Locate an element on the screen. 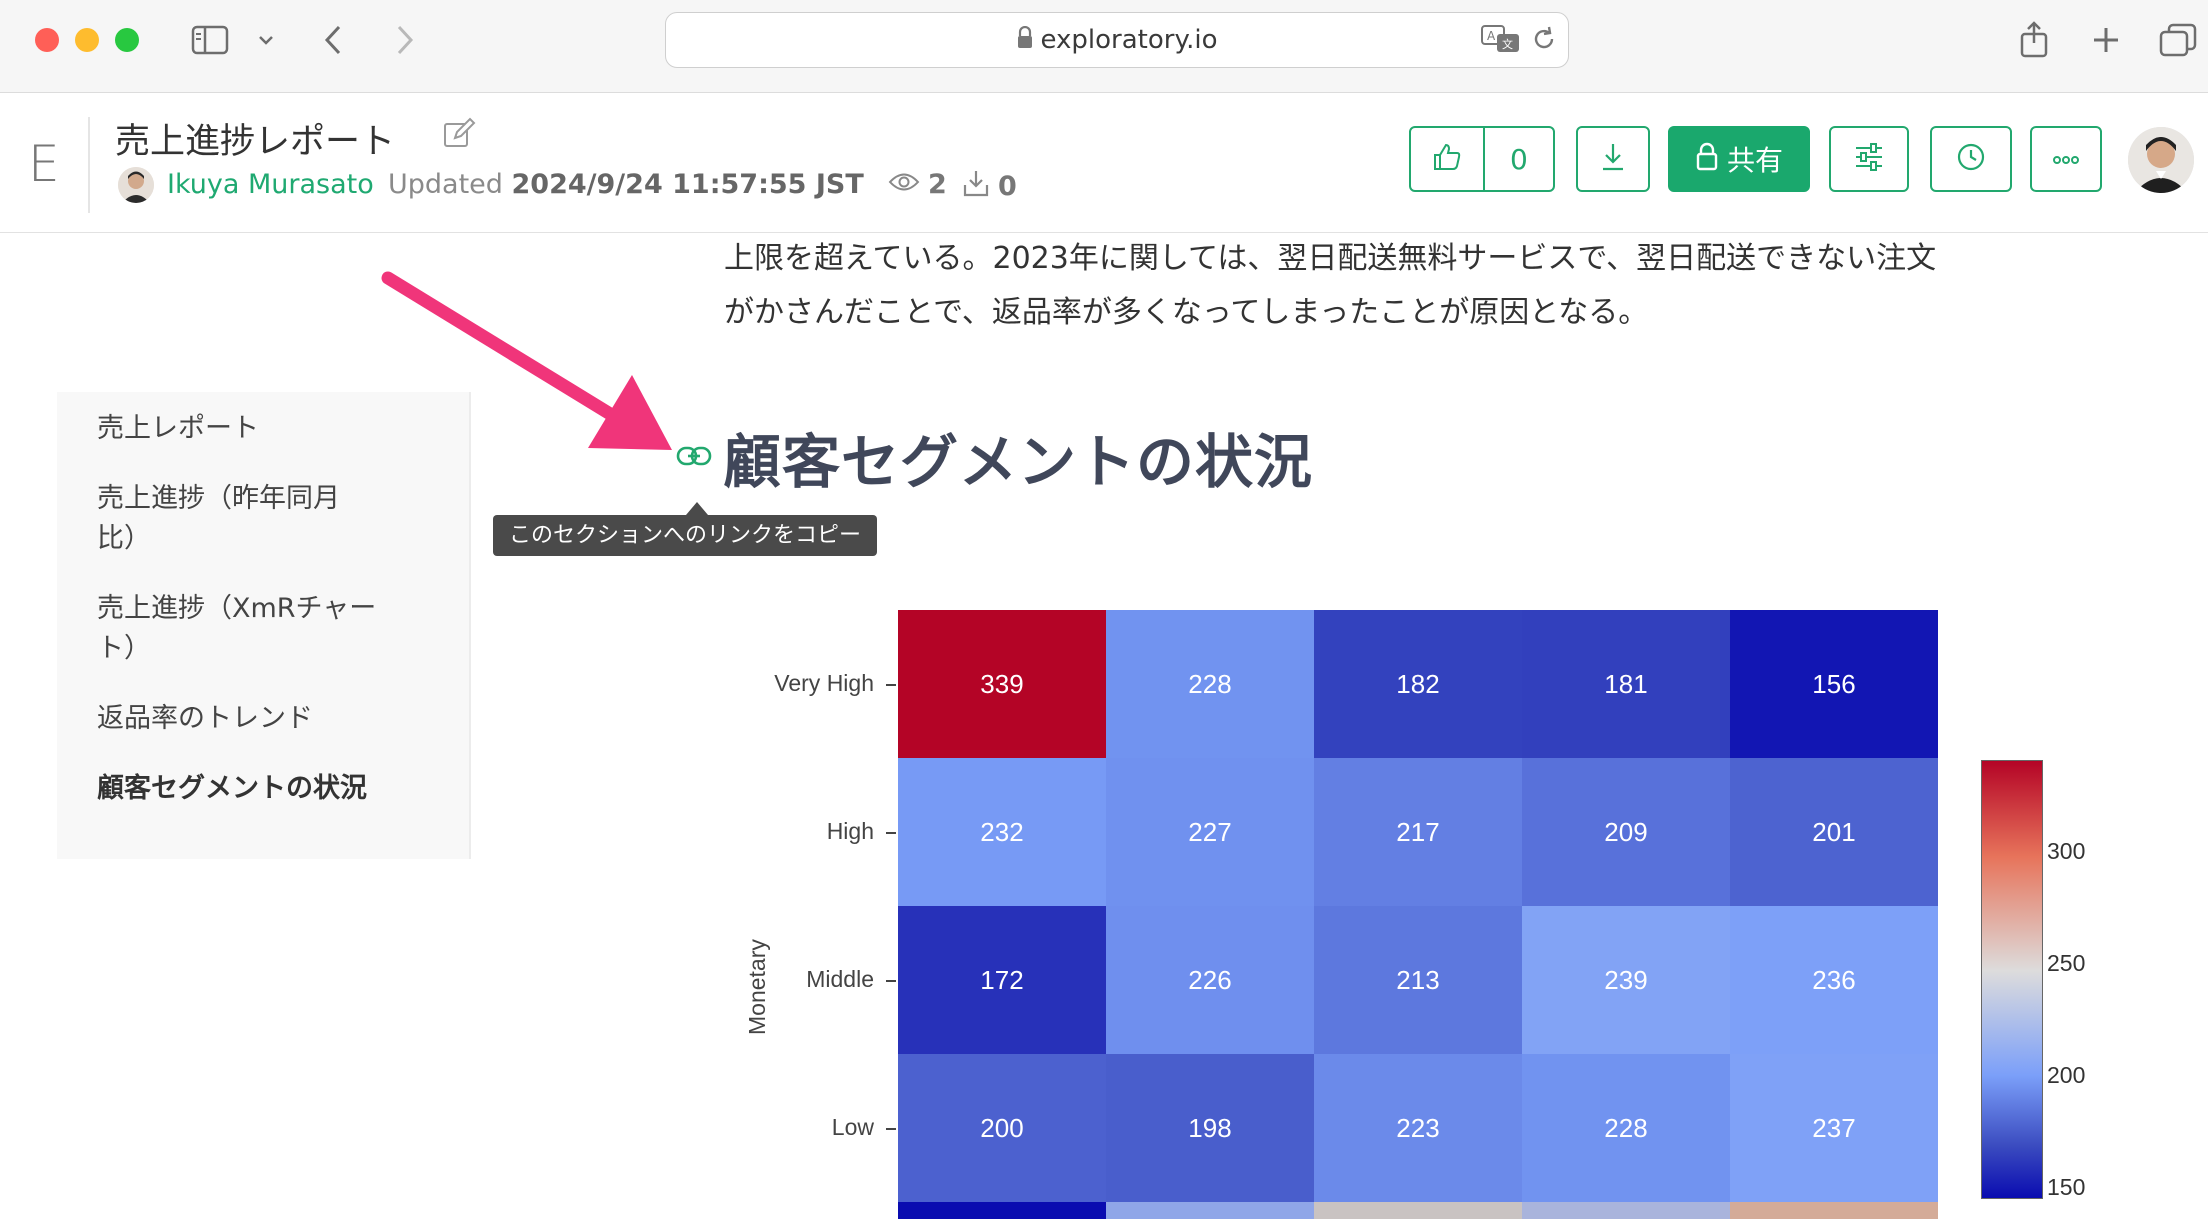 The image size is (2208, 1219). section-heading: 顧客セグメントの状況 is located at coordinates (1018, 462).